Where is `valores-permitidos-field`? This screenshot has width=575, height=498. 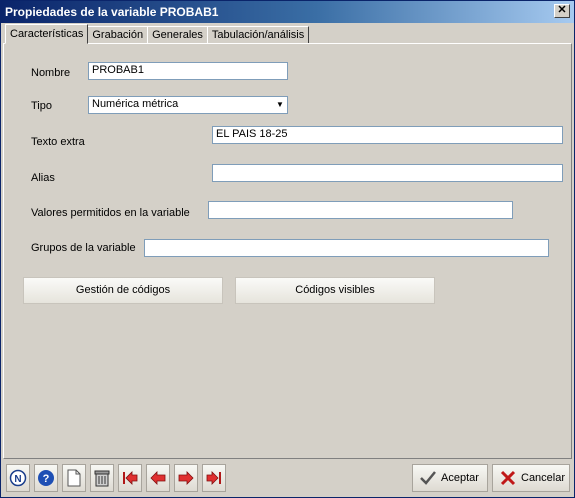
valores-permitidos-field is located at coordinates (360, 210).